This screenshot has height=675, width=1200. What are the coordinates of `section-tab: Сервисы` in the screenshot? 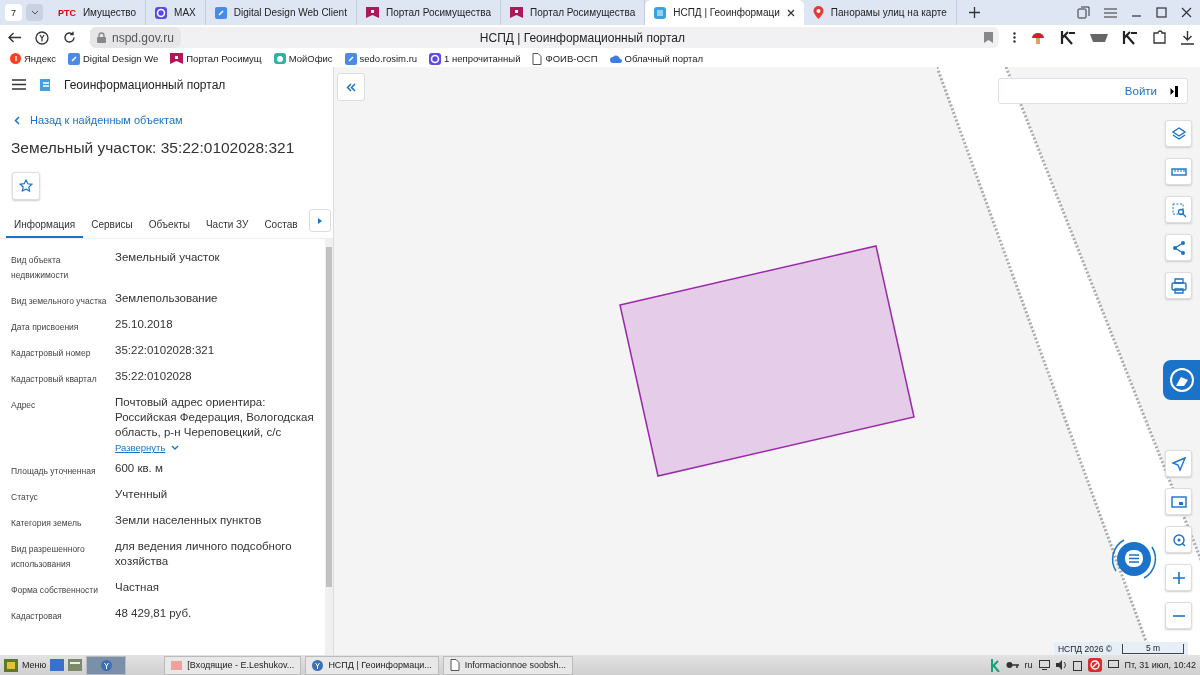 It's located at (112, 225).